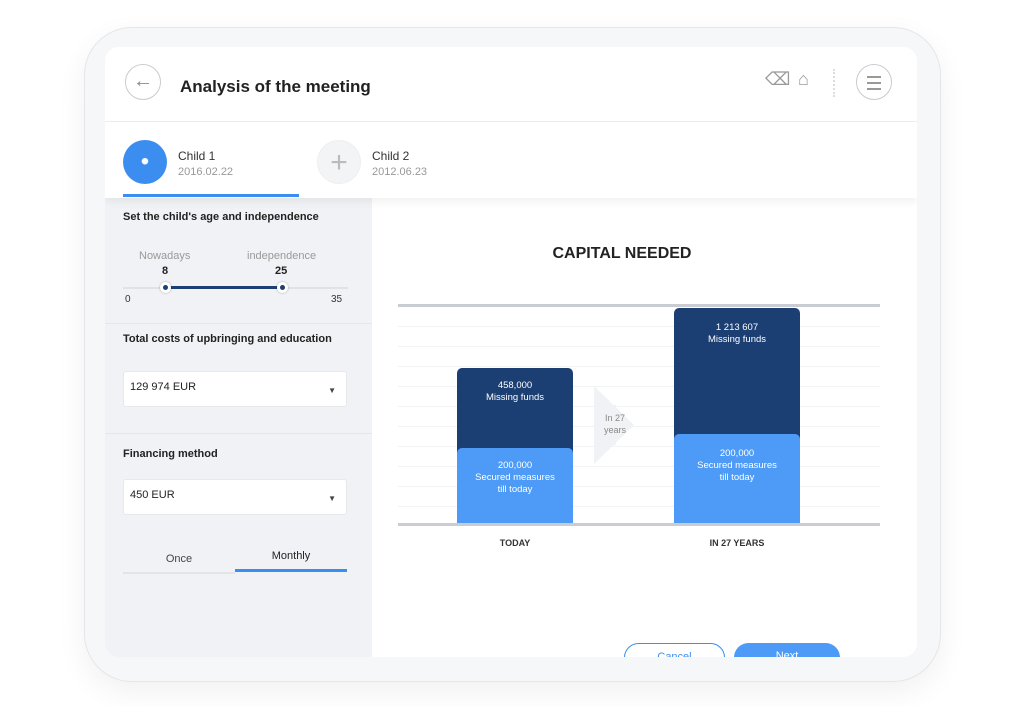  I want to click on financing-select: 450 EUR ▼, so click(235, 497).